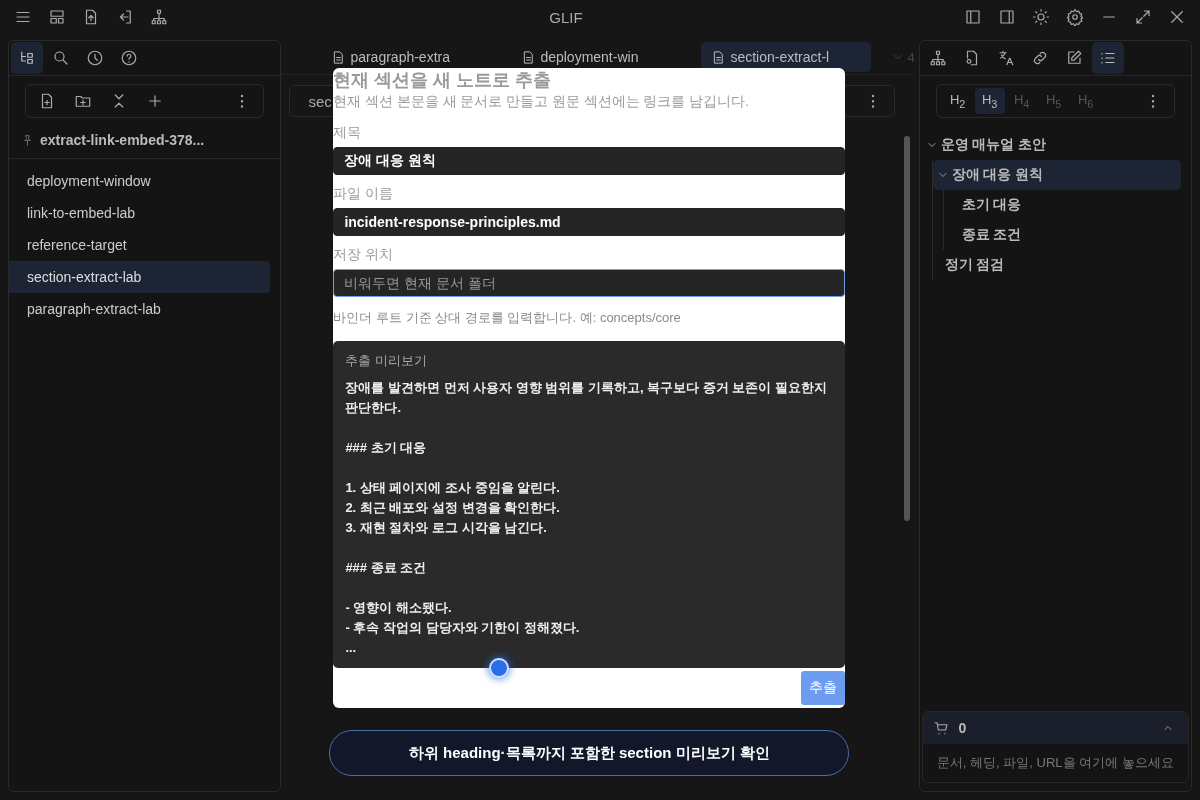 The height and width of the screenshot is (800, 1200). I want to click on heading-level-button: H$_{3}$, so click(989, 101).